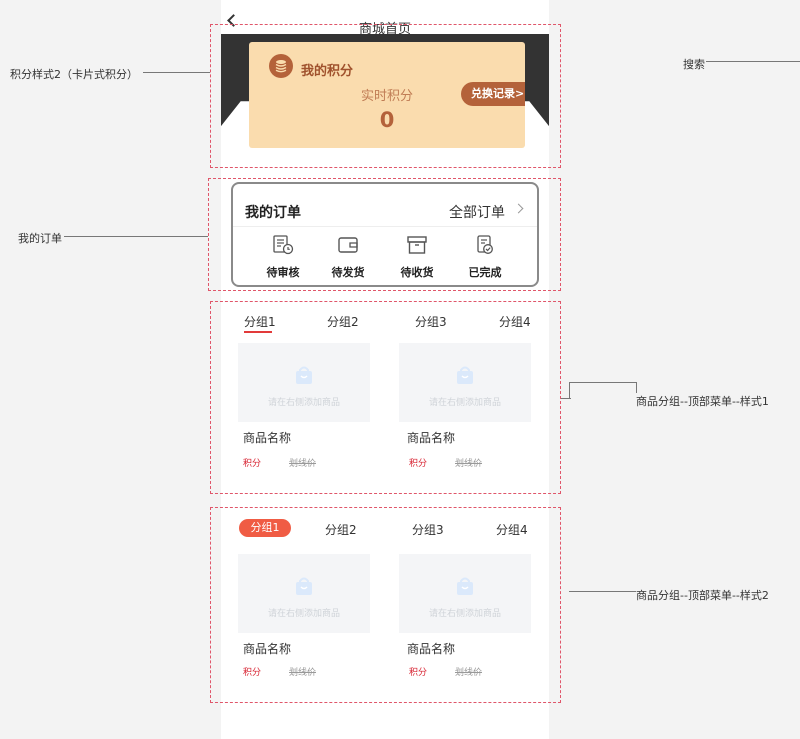  What do you see at coordinates (385, 327) in the screenshot?
I see `group-tabs-style1: 分组1 分组2 分组3 分组4` at bounding box center [385, 327].